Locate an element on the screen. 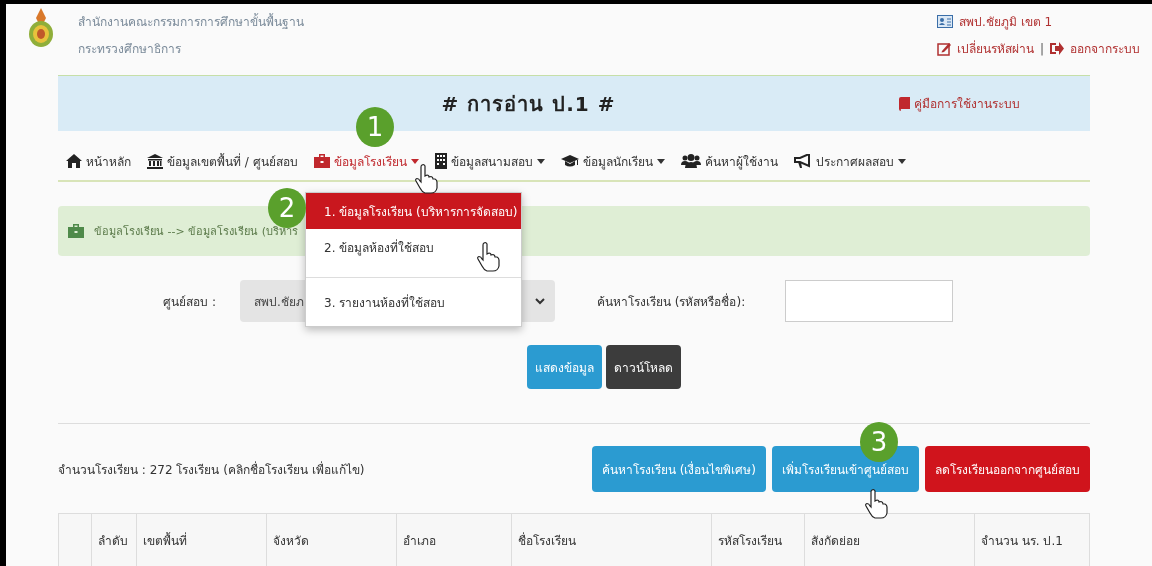 This screenshot has width=1152, height=566. table-header-cell: ชื่อโรงเรียน is located at coordinates (611, 540).